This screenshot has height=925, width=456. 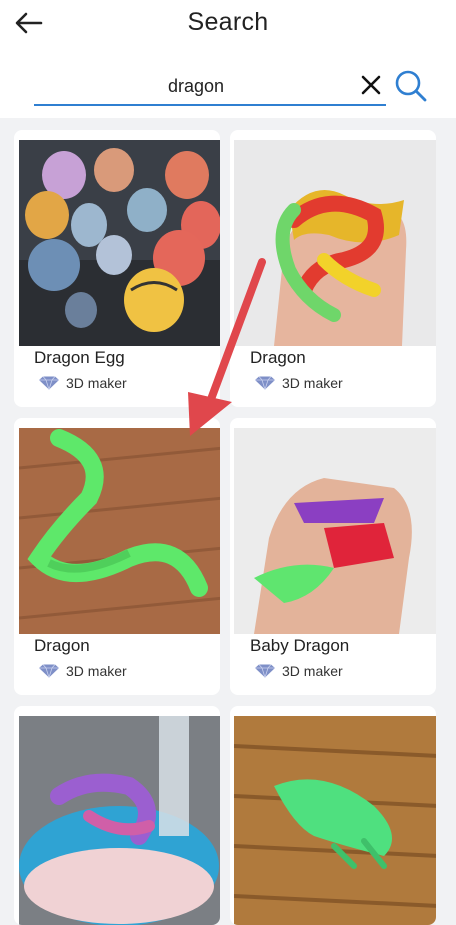 I want to click on result-title: Baby Dragon, so click(x=300, y=645).